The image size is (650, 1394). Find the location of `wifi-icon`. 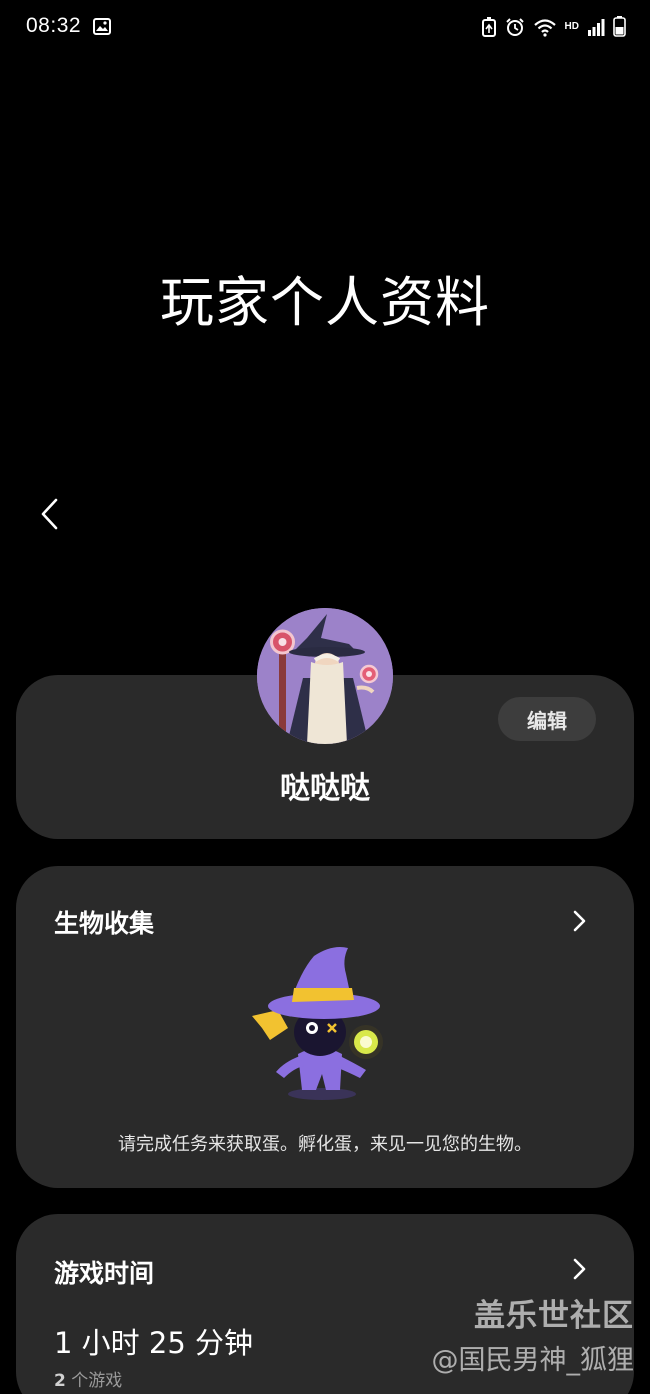

wifi-icon is located at coordinates (544, 27).